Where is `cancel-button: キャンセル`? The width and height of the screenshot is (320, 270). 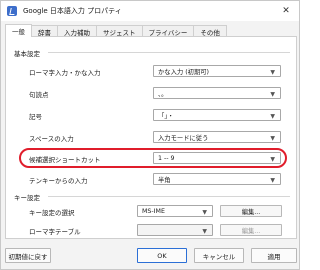
cancel-button: キャンセル is located at coordinates (219, 255).